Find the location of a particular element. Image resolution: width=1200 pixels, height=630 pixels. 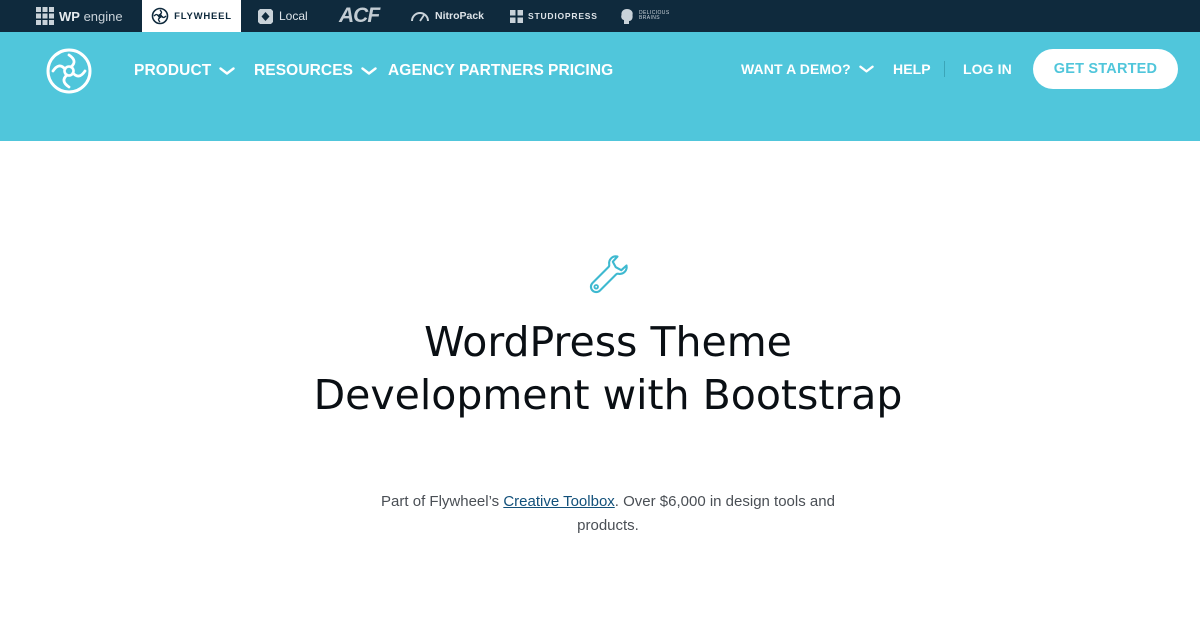

nav-log-in-label: LOG IN is located at coordinates (987, 69).